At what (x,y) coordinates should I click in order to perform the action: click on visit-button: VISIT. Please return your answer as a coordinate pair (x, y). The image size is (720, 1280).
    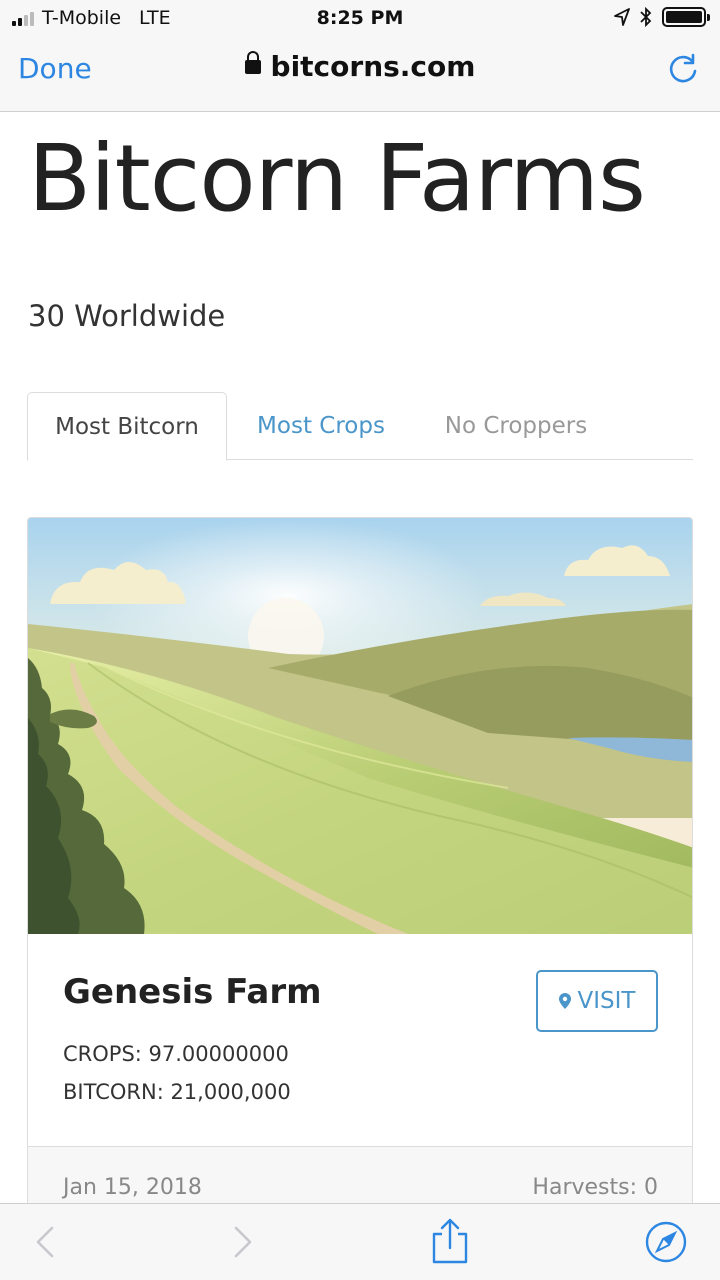
    Looking at the image, I should click on (597, 1001).